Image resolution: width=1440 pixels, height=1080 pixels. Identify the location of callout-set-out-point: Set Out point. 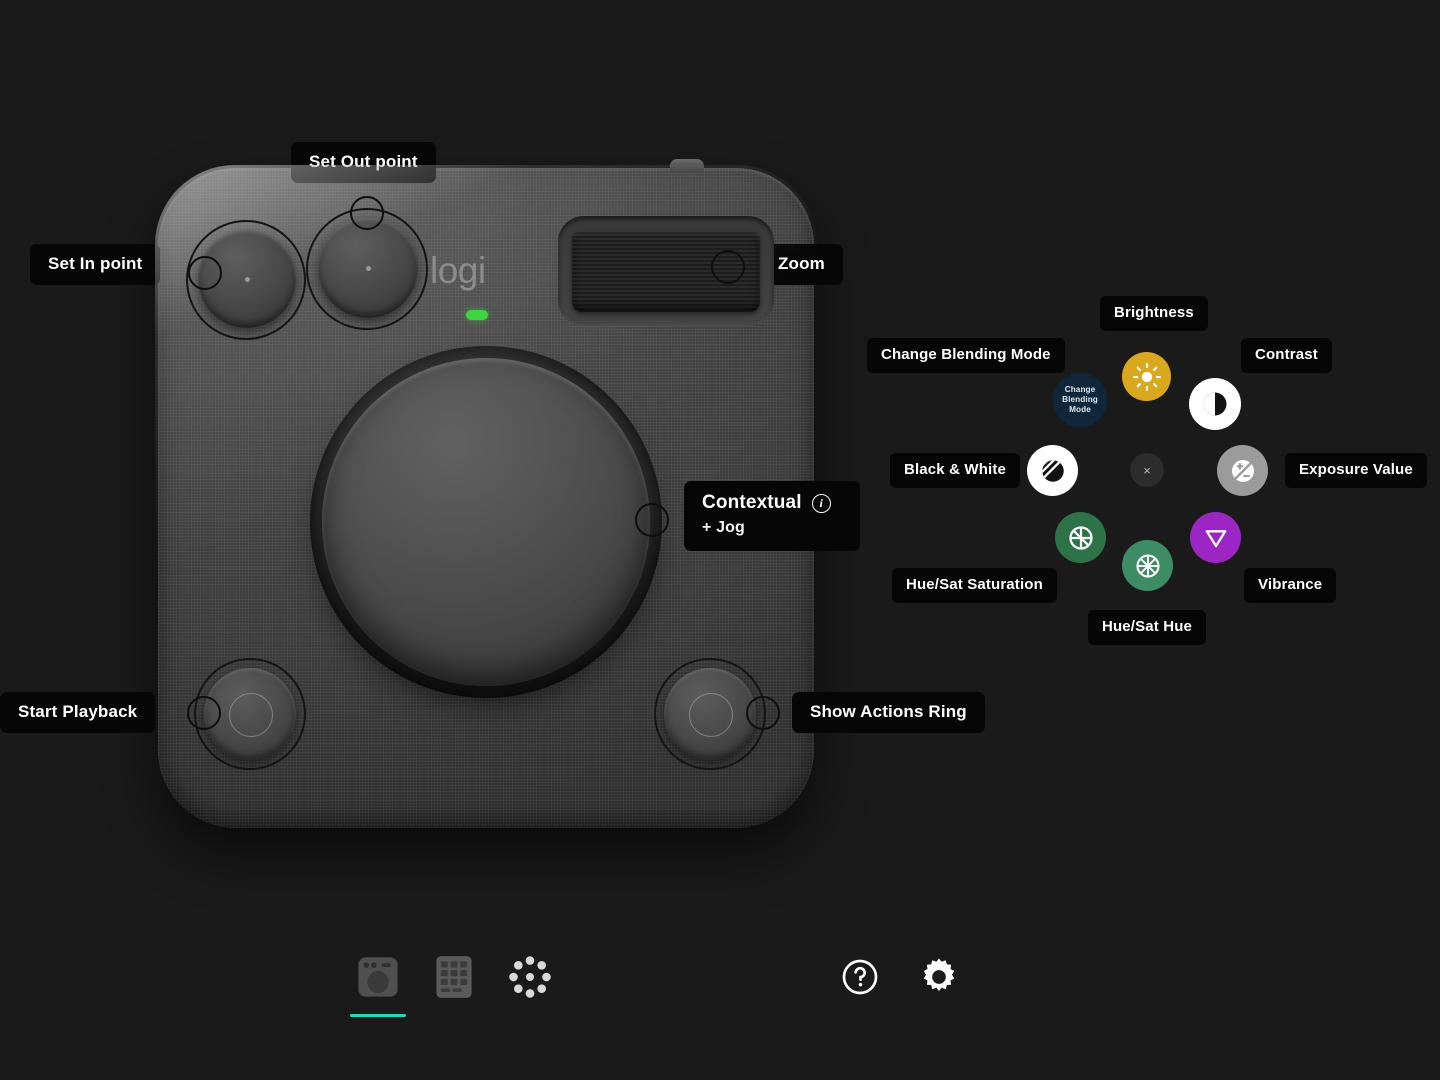
(363, 162).